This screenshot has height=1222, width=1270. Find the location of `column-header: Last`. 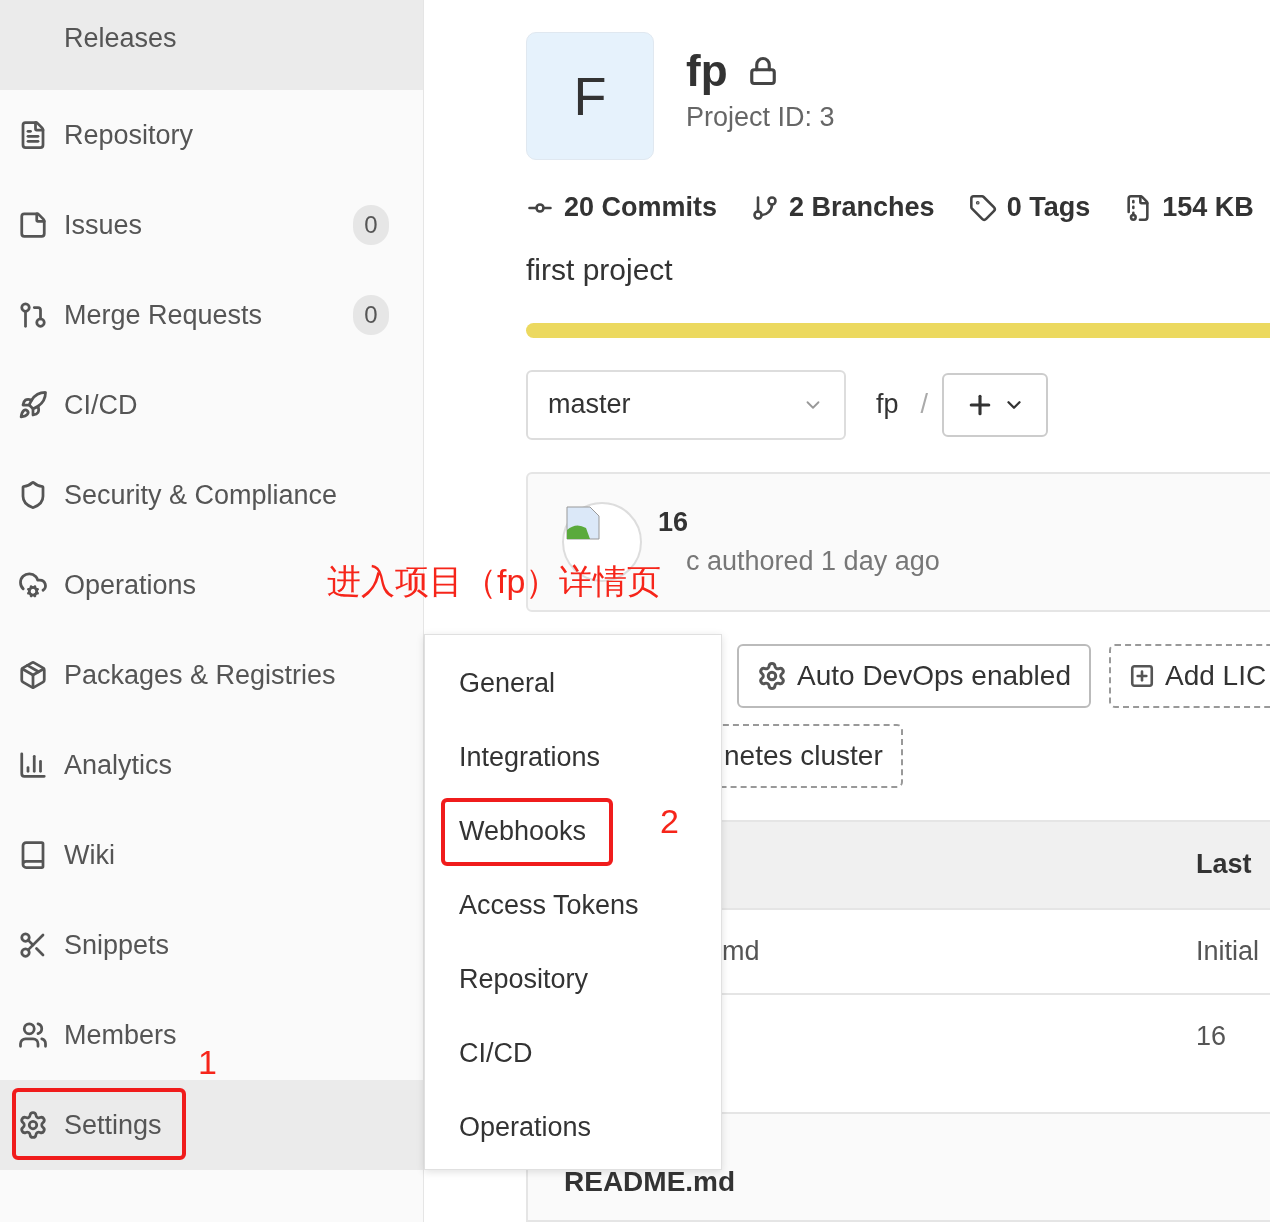

column-header: Last is located at coordinates (1224, 865).